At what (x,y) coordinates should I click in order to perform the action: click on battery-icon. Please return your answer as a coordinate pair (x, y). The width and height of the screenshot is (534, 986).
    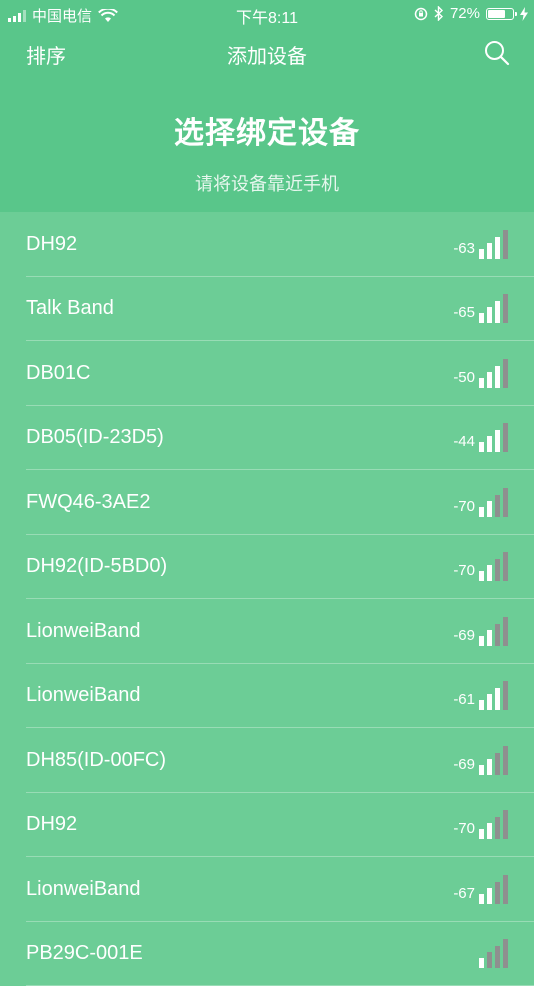
    Looking at the image, I should click on (500, 14).